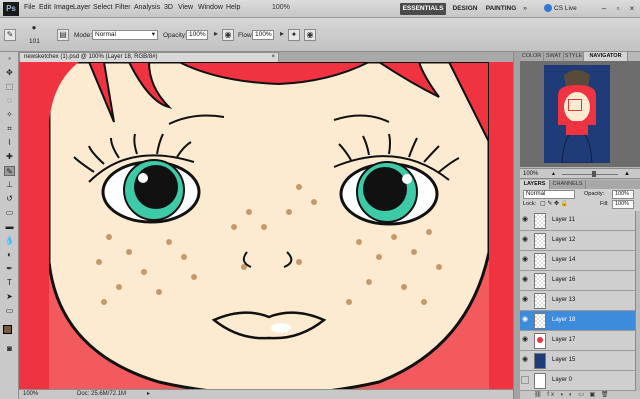 The height and width of the screenshot is (399, 640). Describe the element at coordinates (564, 340) in the screenshot. I see `layer-name: Layer 17` at that location.